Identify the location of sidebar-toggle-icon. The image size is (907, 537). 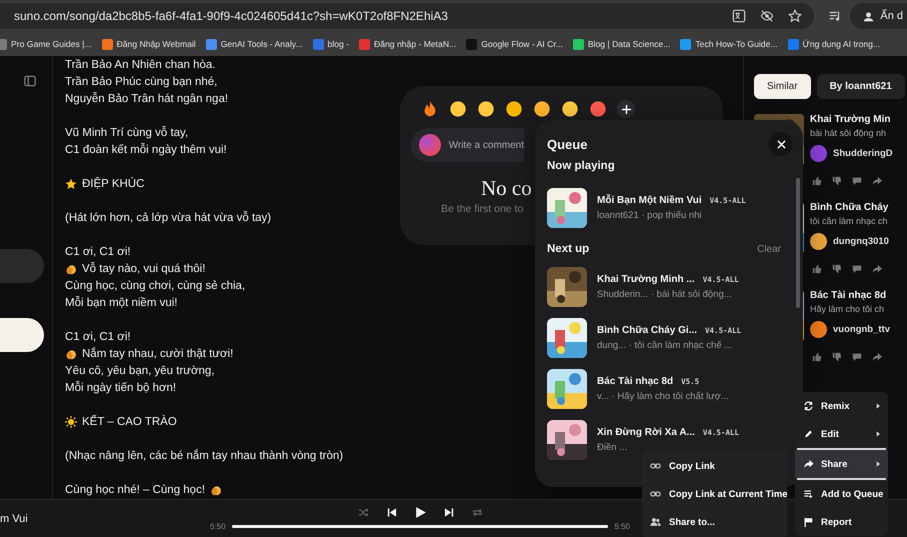
(30, 81).